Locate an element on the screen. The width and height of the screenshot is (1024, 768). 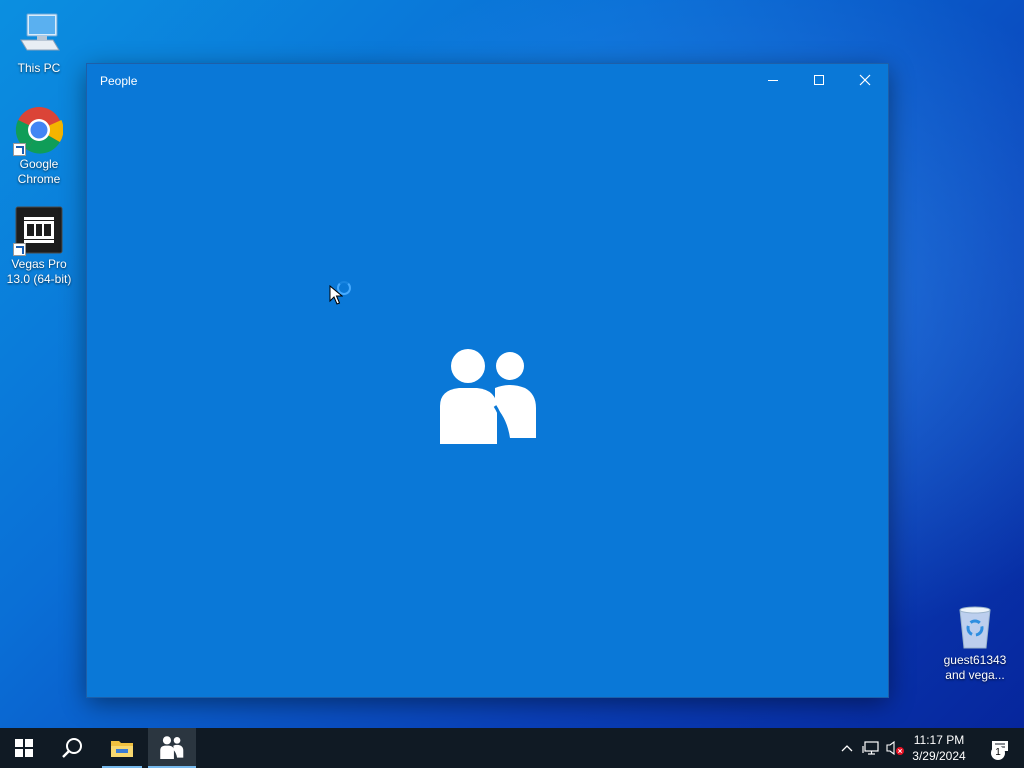
people-icon is located at coordinates (172, 748).